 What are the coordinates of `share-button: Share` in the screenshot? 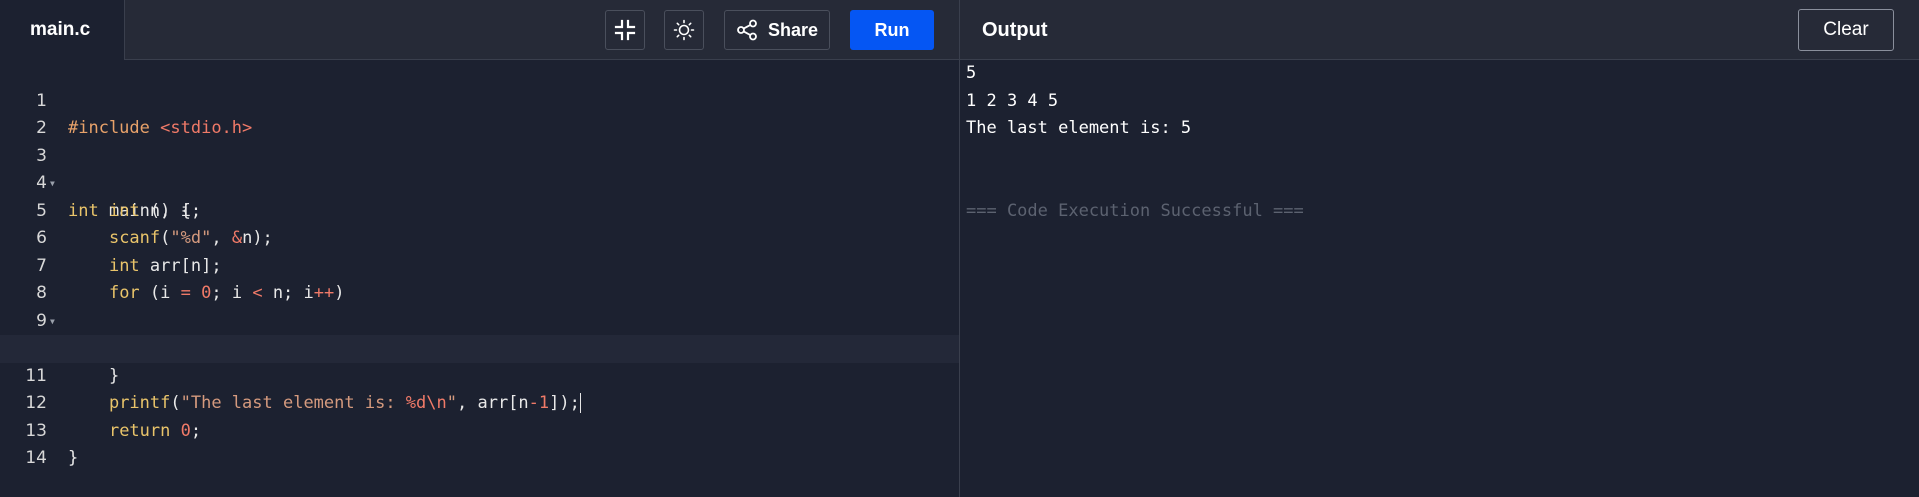 It's located at (777, 30).